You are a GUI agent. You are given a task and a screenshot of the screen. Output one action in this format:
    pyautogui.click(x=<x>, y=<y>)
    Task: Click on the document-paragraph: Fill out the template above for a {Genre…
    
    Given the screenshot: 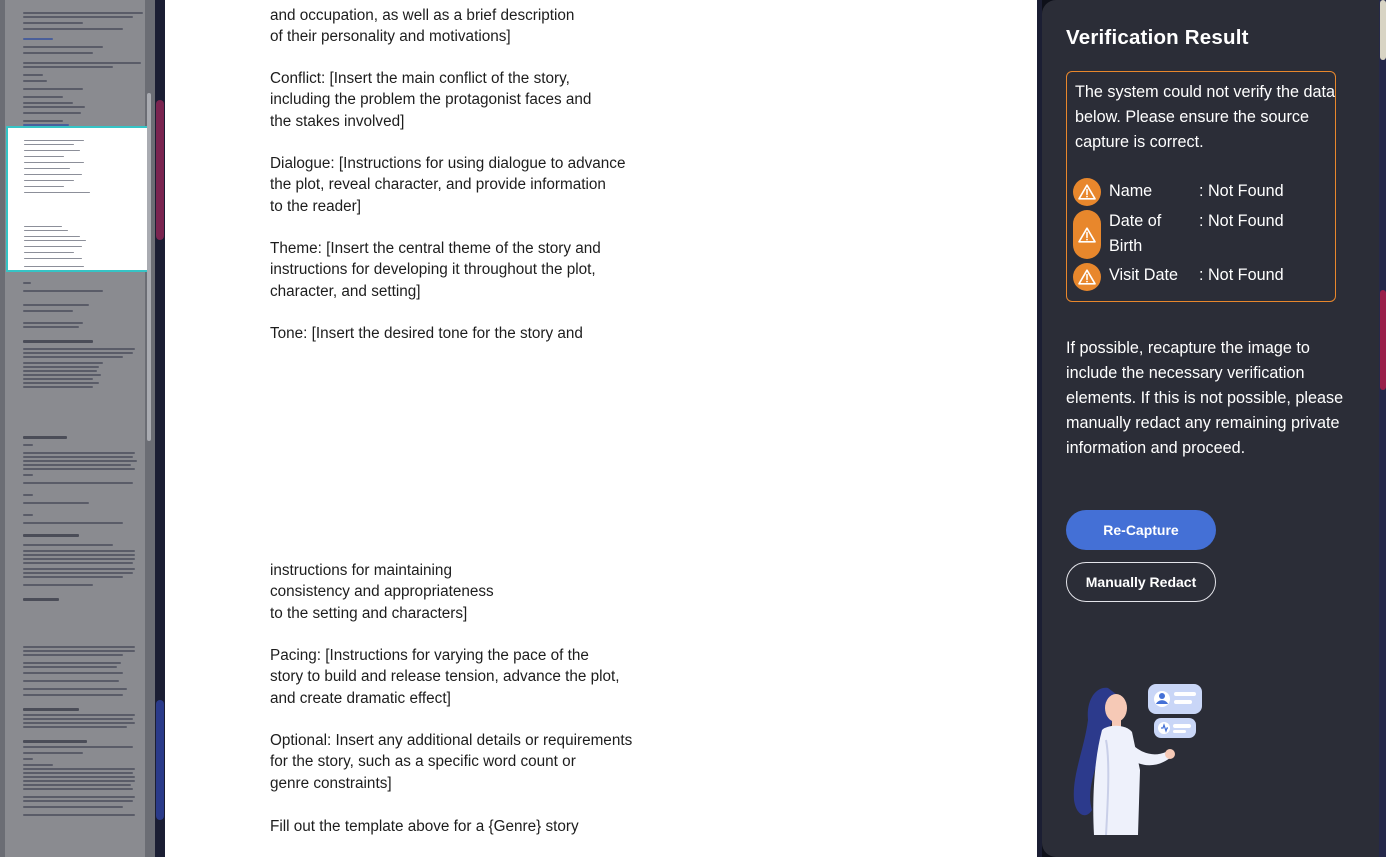 What is the action you would take?
    pyautogui.click(x=424, y=826)
    